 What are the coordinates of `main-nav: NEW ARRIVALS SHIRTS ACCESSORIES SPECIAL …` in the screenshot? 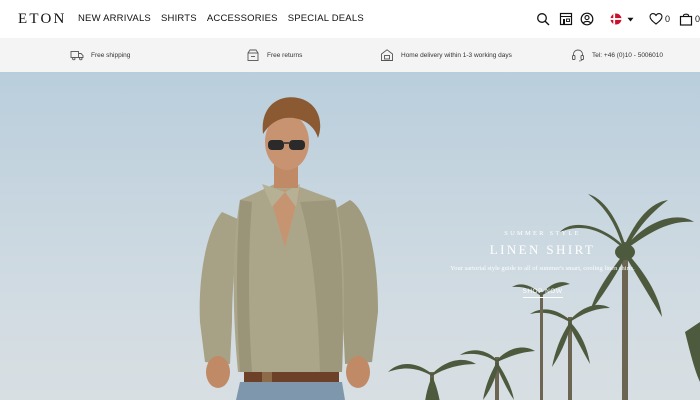 It's located at (221, 18).